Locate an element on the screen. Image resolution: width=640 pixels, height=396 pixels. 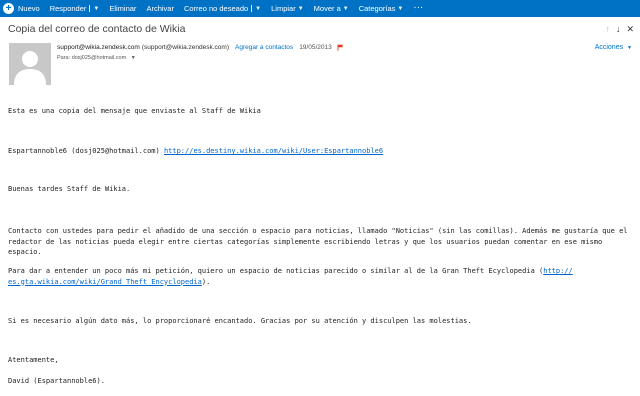
next-message-icon: ↓ is located at coordinates (618, 29).